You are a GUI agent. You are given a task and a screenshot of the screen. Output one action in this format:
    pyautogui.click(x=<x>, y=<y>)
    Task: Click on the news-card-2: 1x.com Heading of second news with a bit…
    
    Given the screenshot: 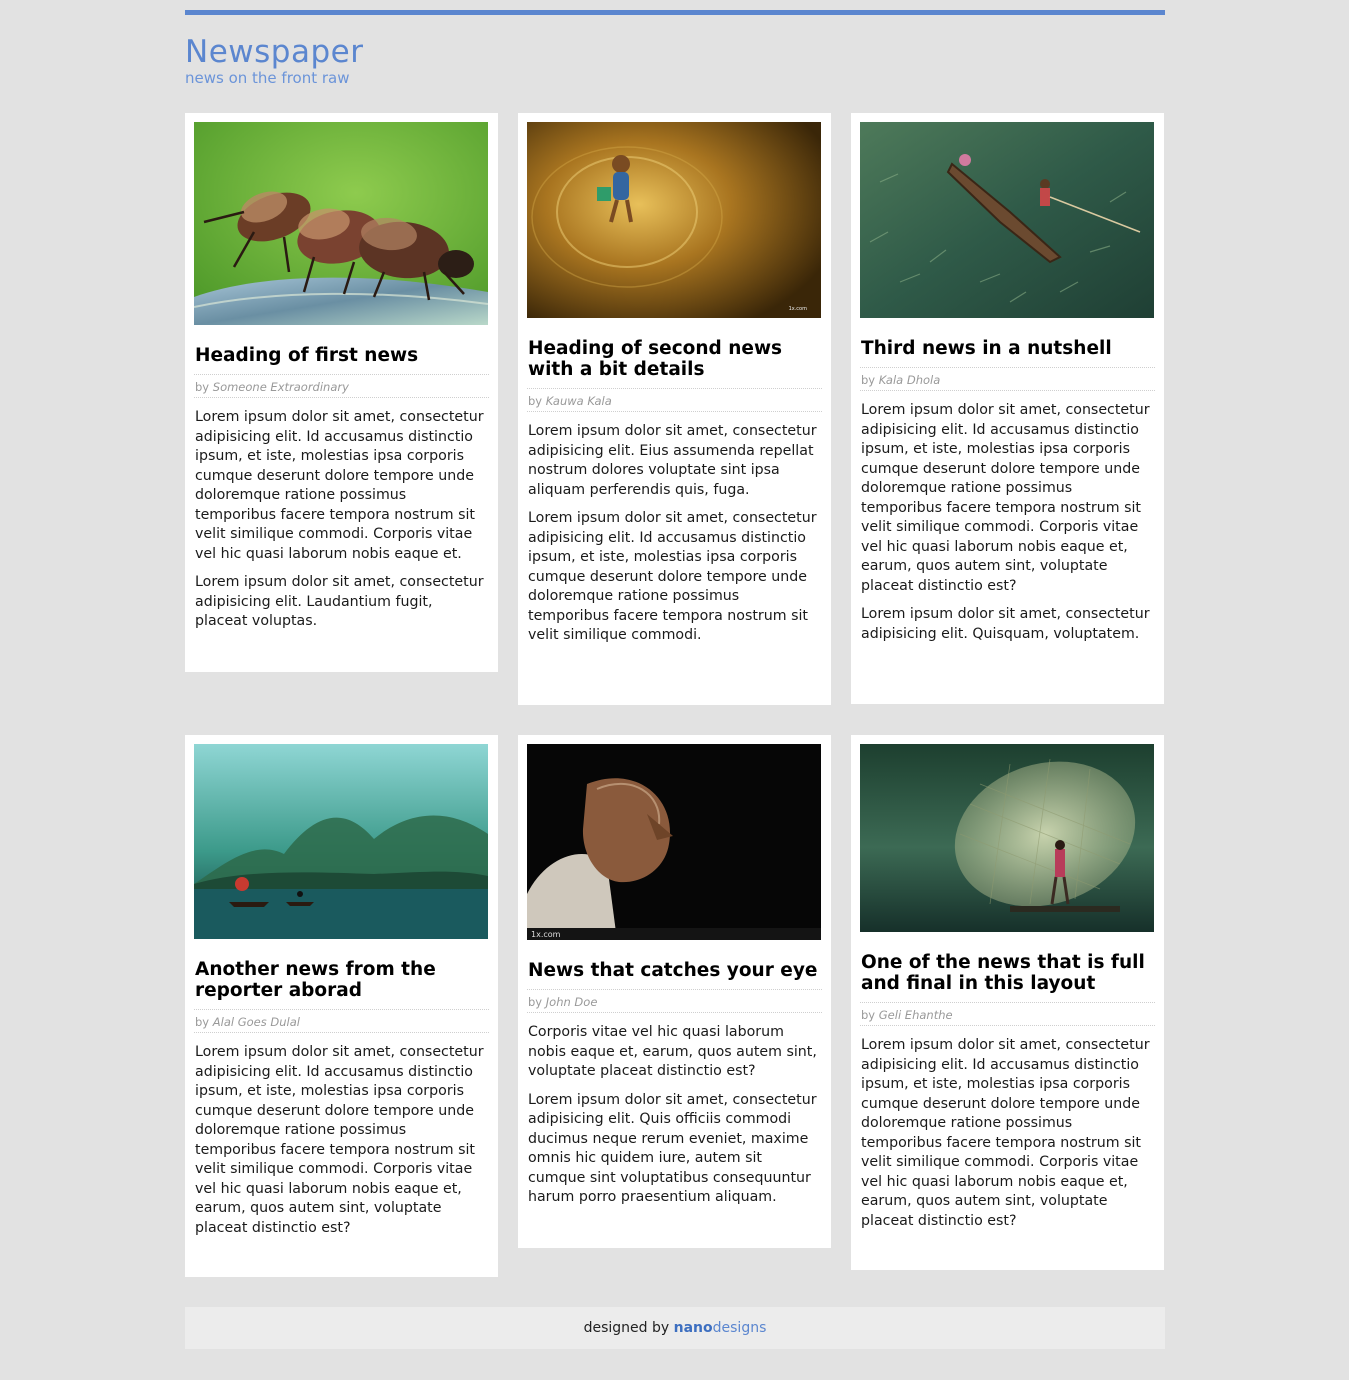 What is the action you would take?
    pyautogui.click(x=674, y=409)
    